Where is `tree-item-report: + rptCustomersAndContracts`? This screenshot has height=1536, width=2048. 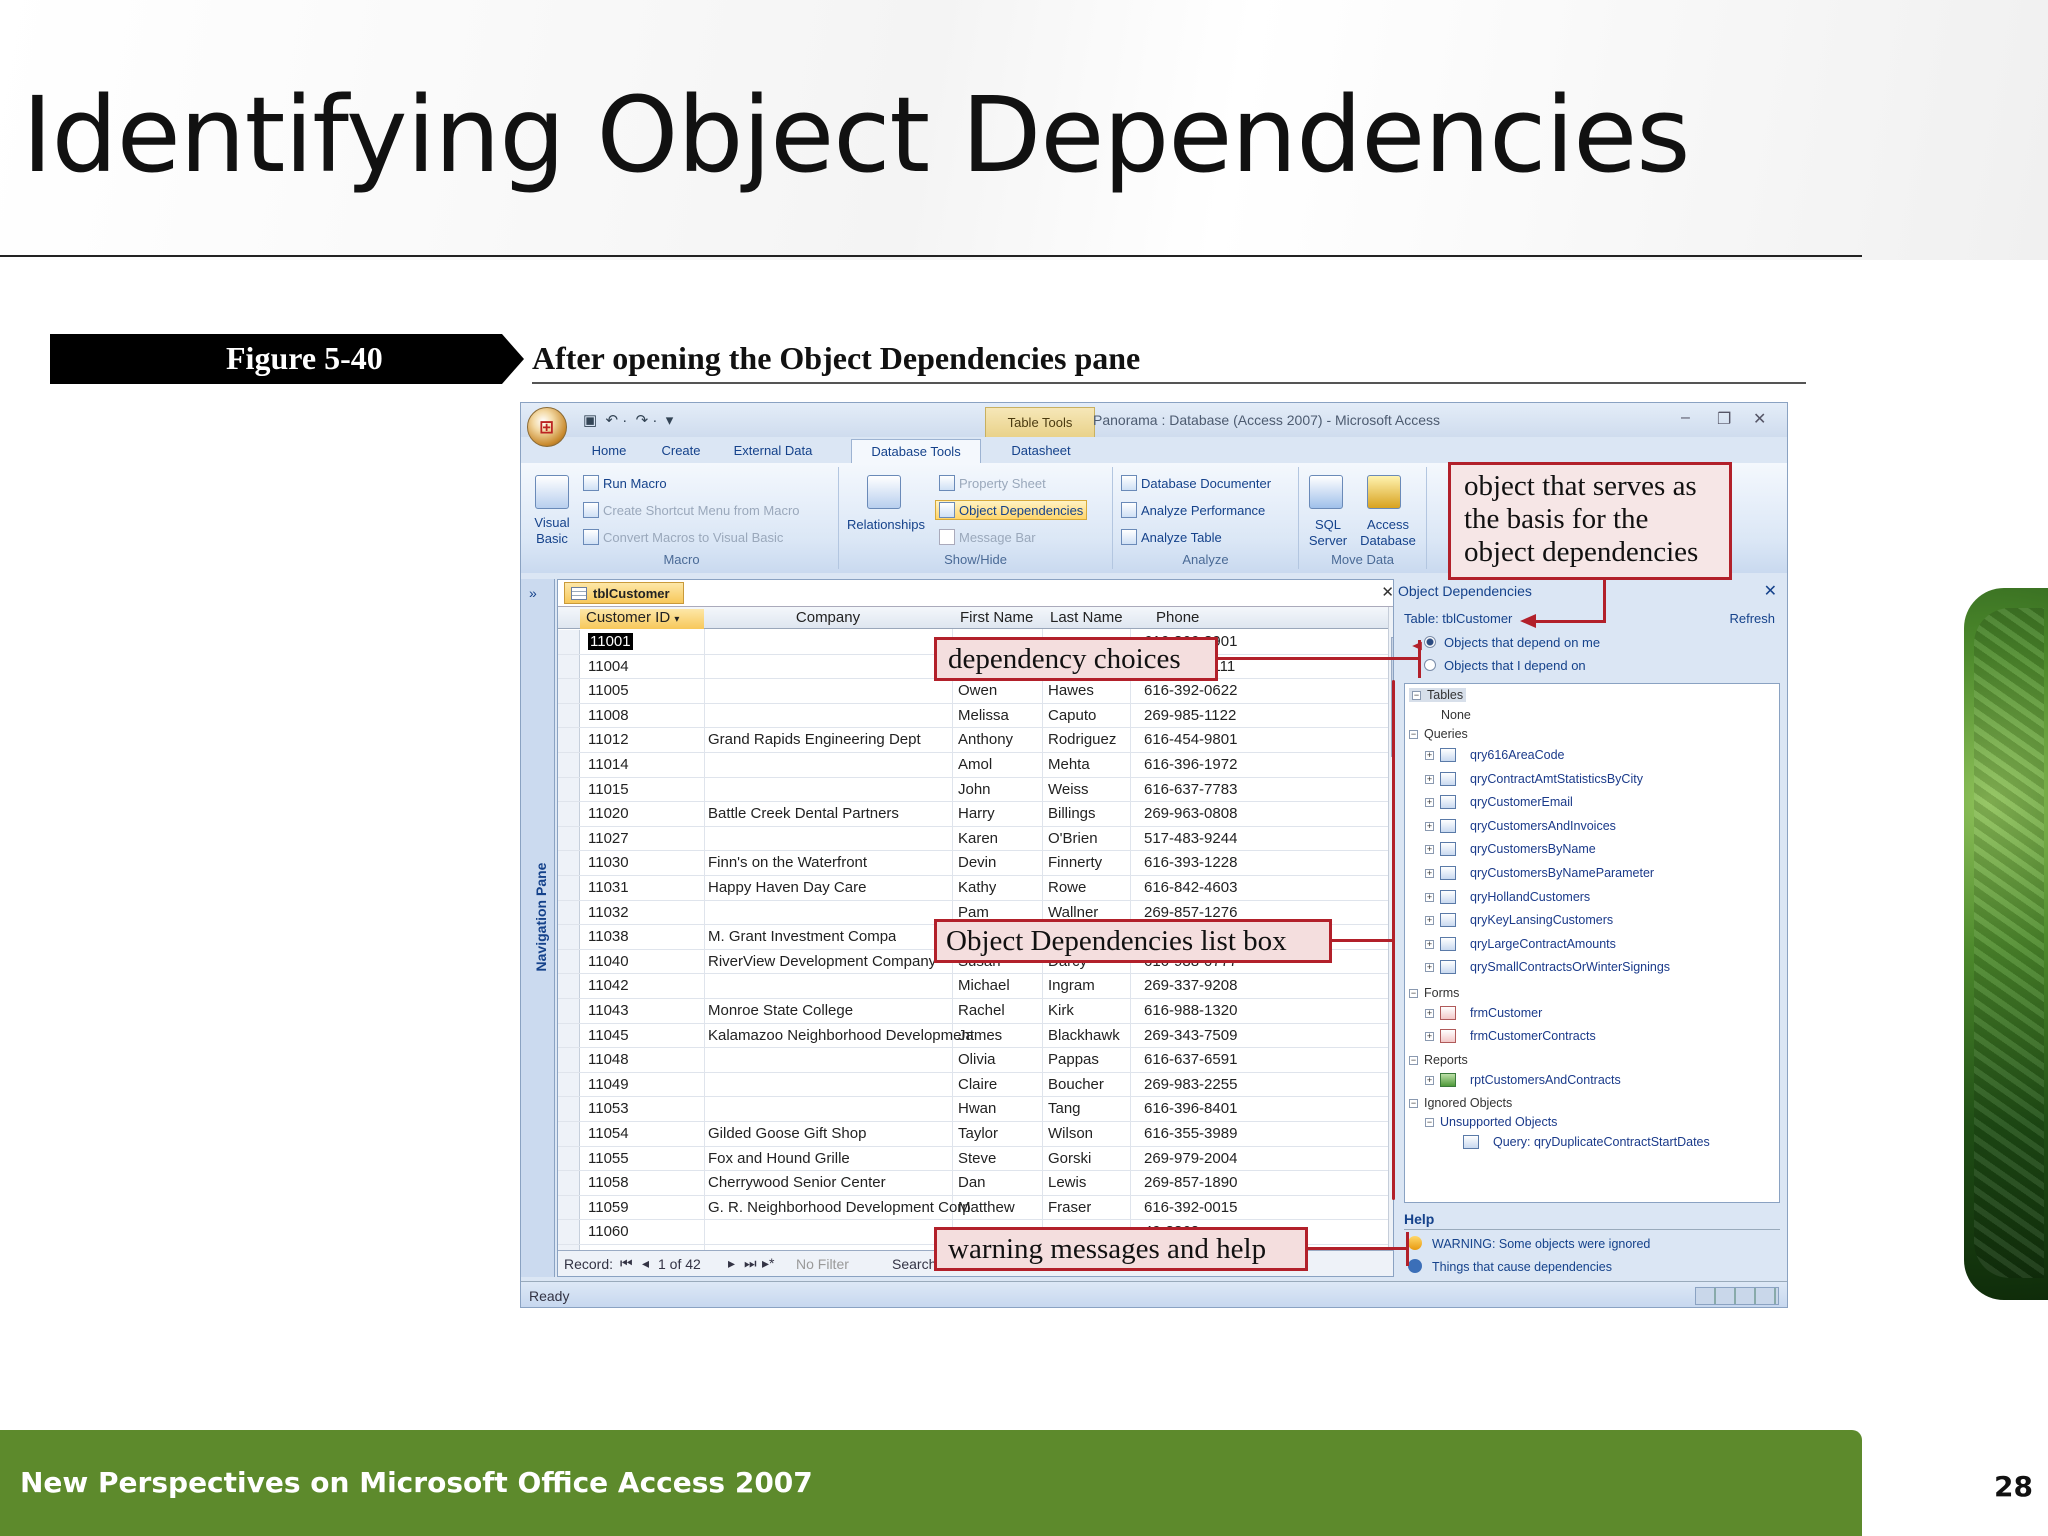
tree-item-report: + rptCustomersAndContracts is located at coordinates (1523, 1080).